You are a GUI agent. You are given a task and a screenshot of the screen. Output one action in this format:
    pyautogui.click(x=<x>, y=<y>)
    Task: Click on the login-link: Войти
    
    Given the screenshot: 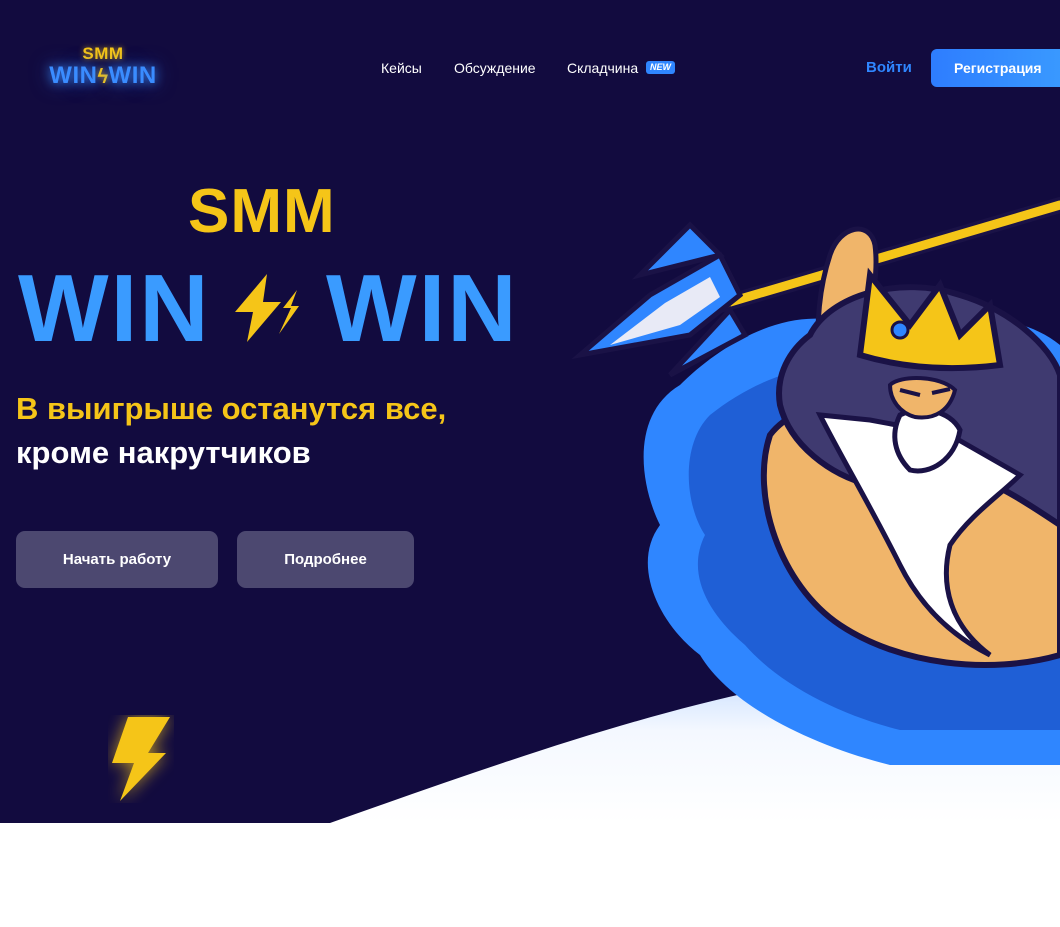 What is the action you would take?
    pyautogui.click(x=889, y=67)
    